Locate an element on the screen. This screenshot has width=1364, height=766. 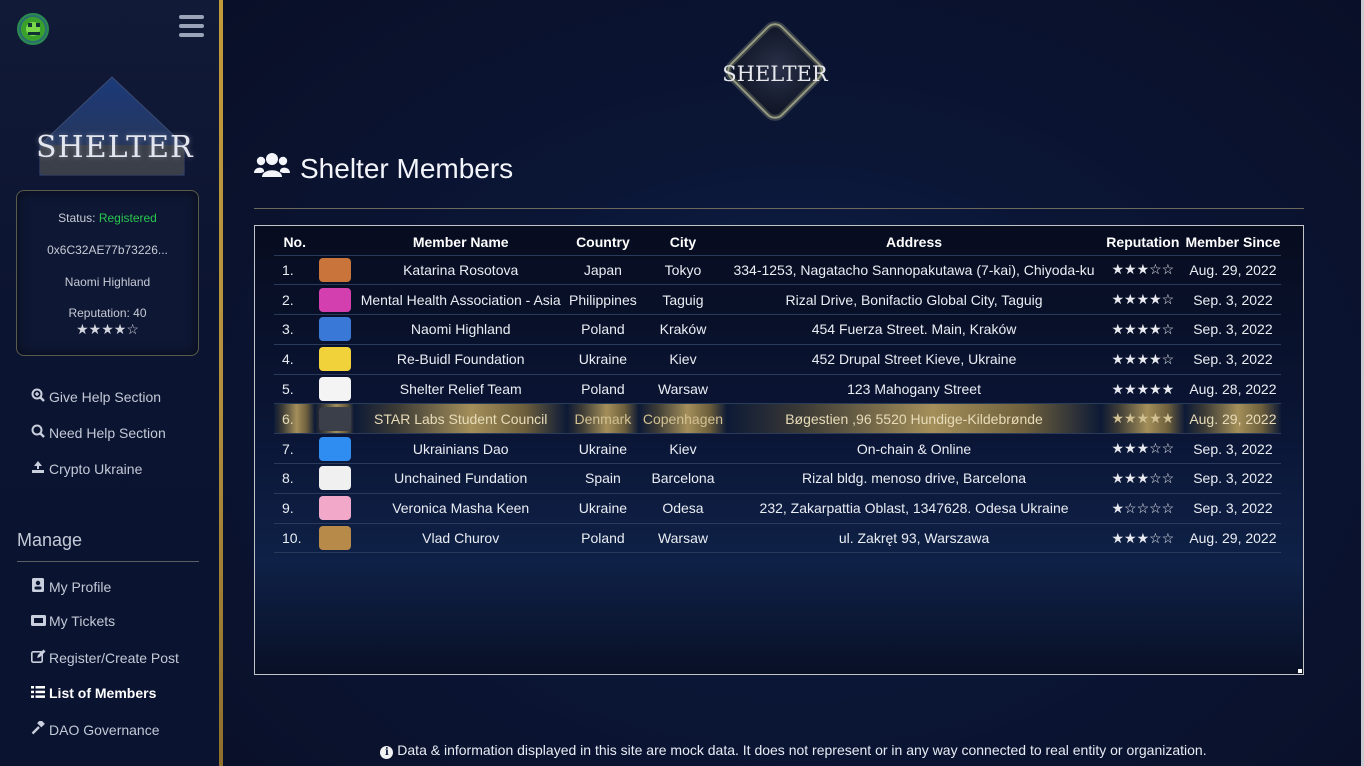
member-name: Unchained Fundation is located at coordinates (461, 478).